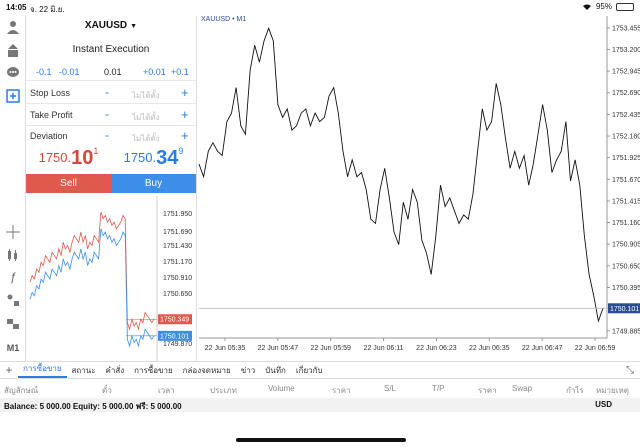  Describe the element at coordinates (146, 117) in the screenshot. I see `take-profit-input: ไม่ได้ตั้ง` at that location.